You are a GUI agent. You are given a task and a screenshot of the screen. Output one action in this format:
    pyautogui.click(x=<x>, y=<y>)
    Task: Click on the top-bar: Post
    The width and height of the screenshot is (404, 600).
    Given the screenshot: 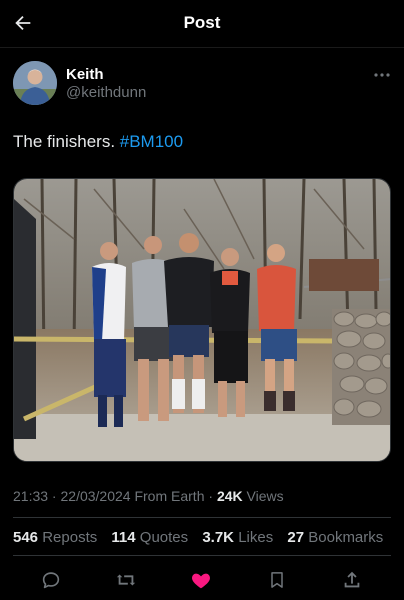 What is the action you would take?
    pyautogui.click(x=202, y=23)
    